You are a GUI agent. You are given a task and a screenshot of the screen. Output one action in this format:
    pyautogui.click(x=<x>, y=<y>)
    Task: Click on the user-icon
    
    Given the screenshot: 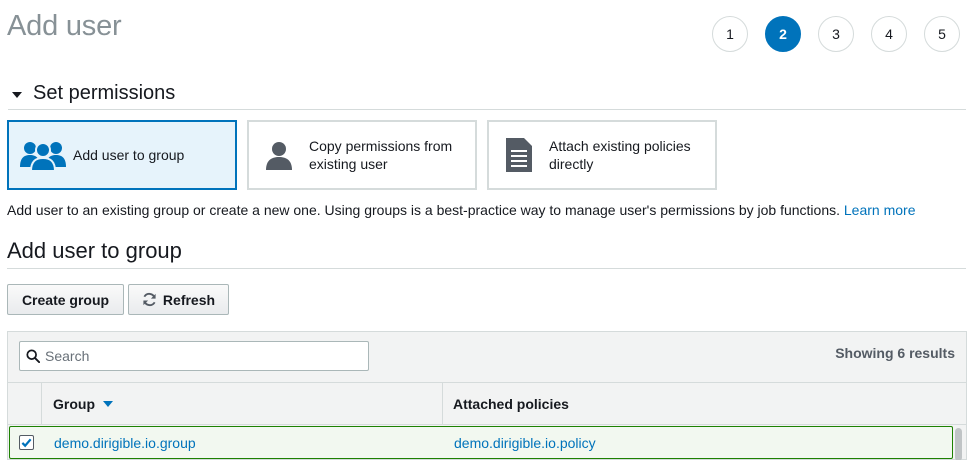 What is the action you would take?
    pyautogui.click(x=279, y=155)
    